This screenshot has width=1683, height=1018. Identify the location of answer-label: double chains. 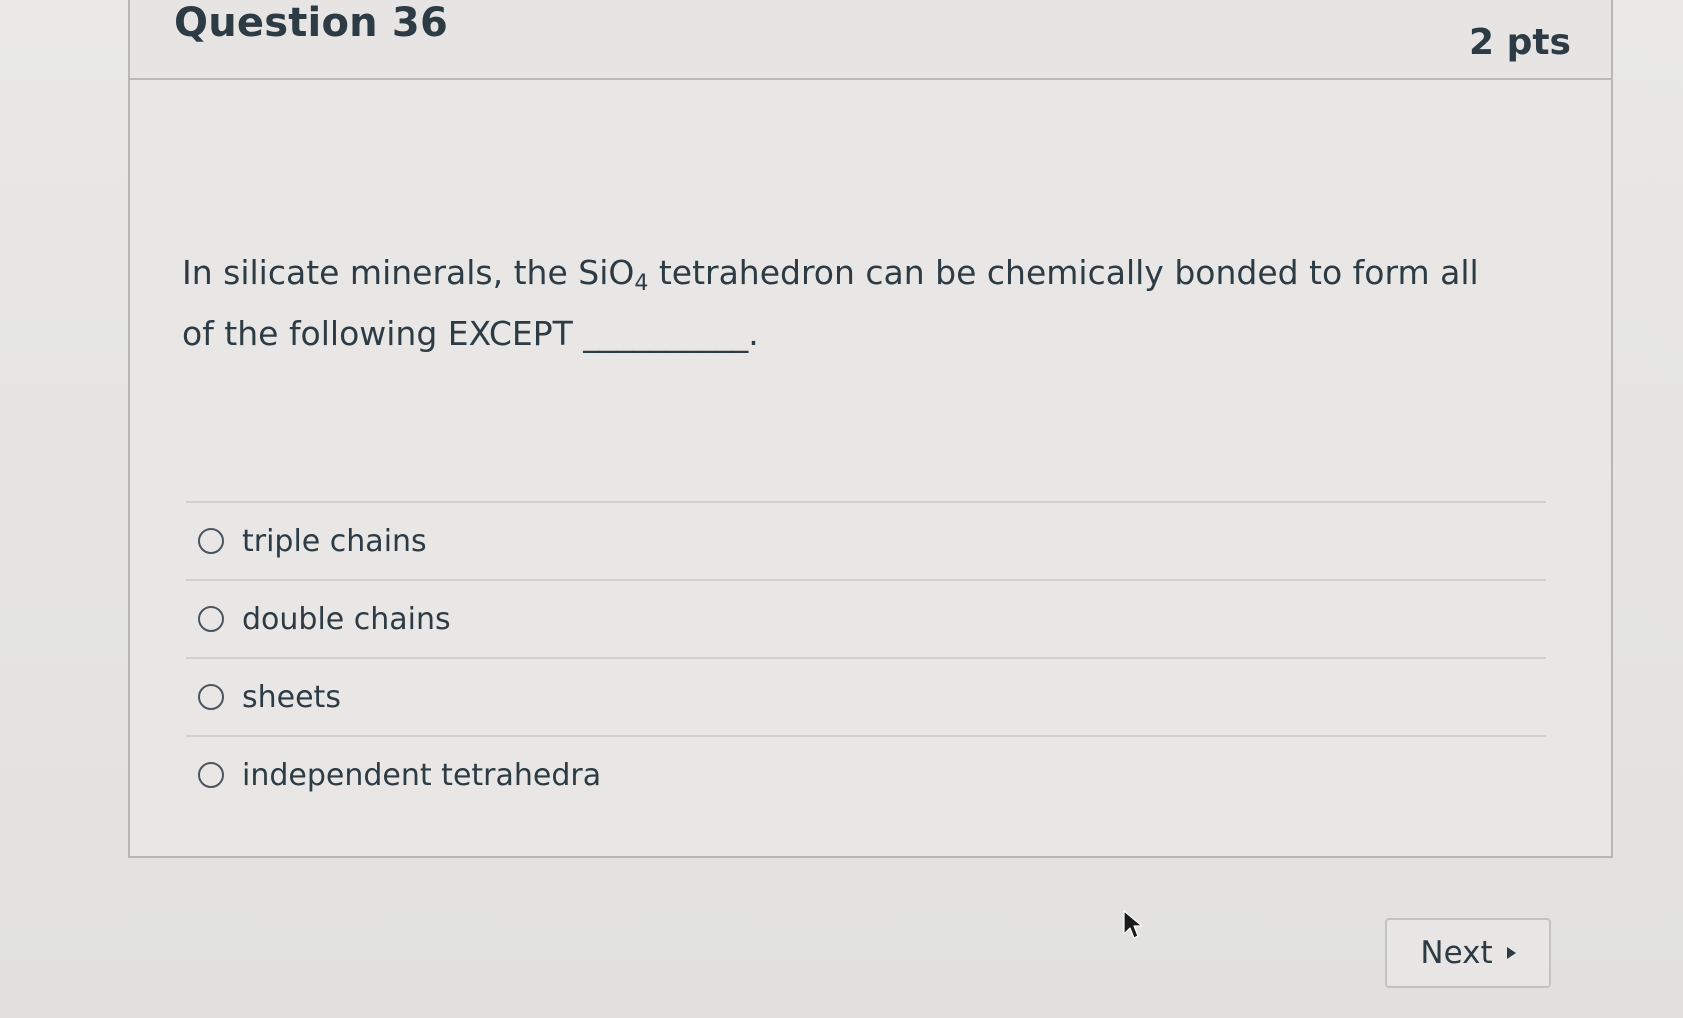
(346, 619).